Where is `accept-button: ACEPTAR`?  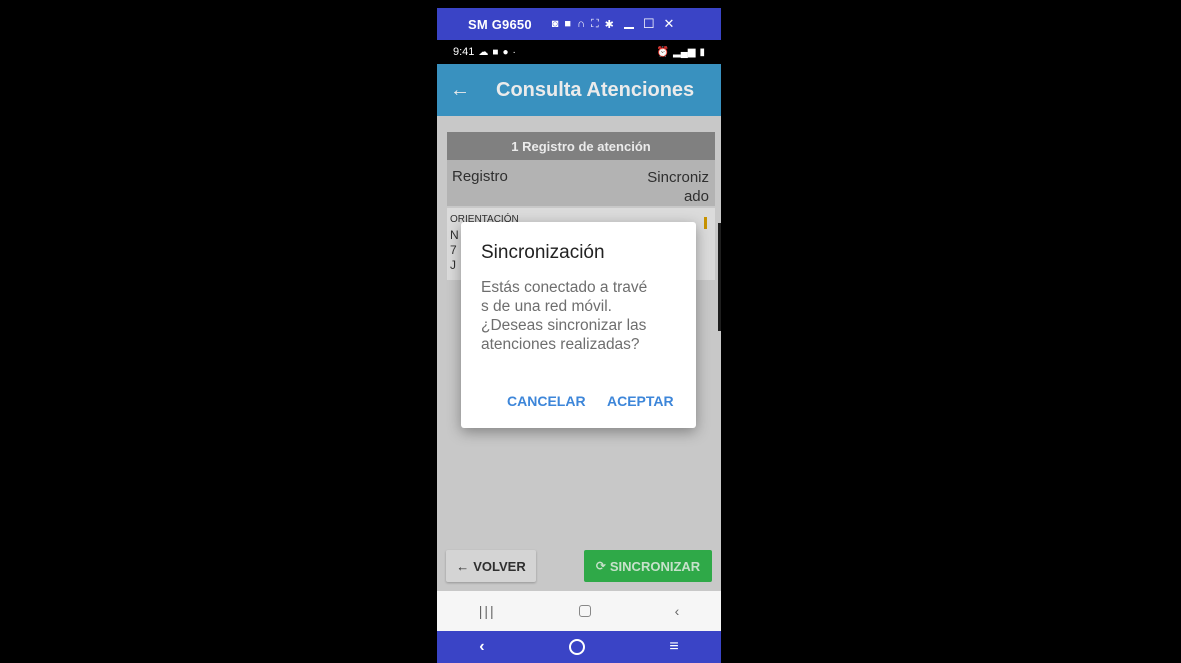
accept-button: ACEPTAR is located at coordinates (640, 401).